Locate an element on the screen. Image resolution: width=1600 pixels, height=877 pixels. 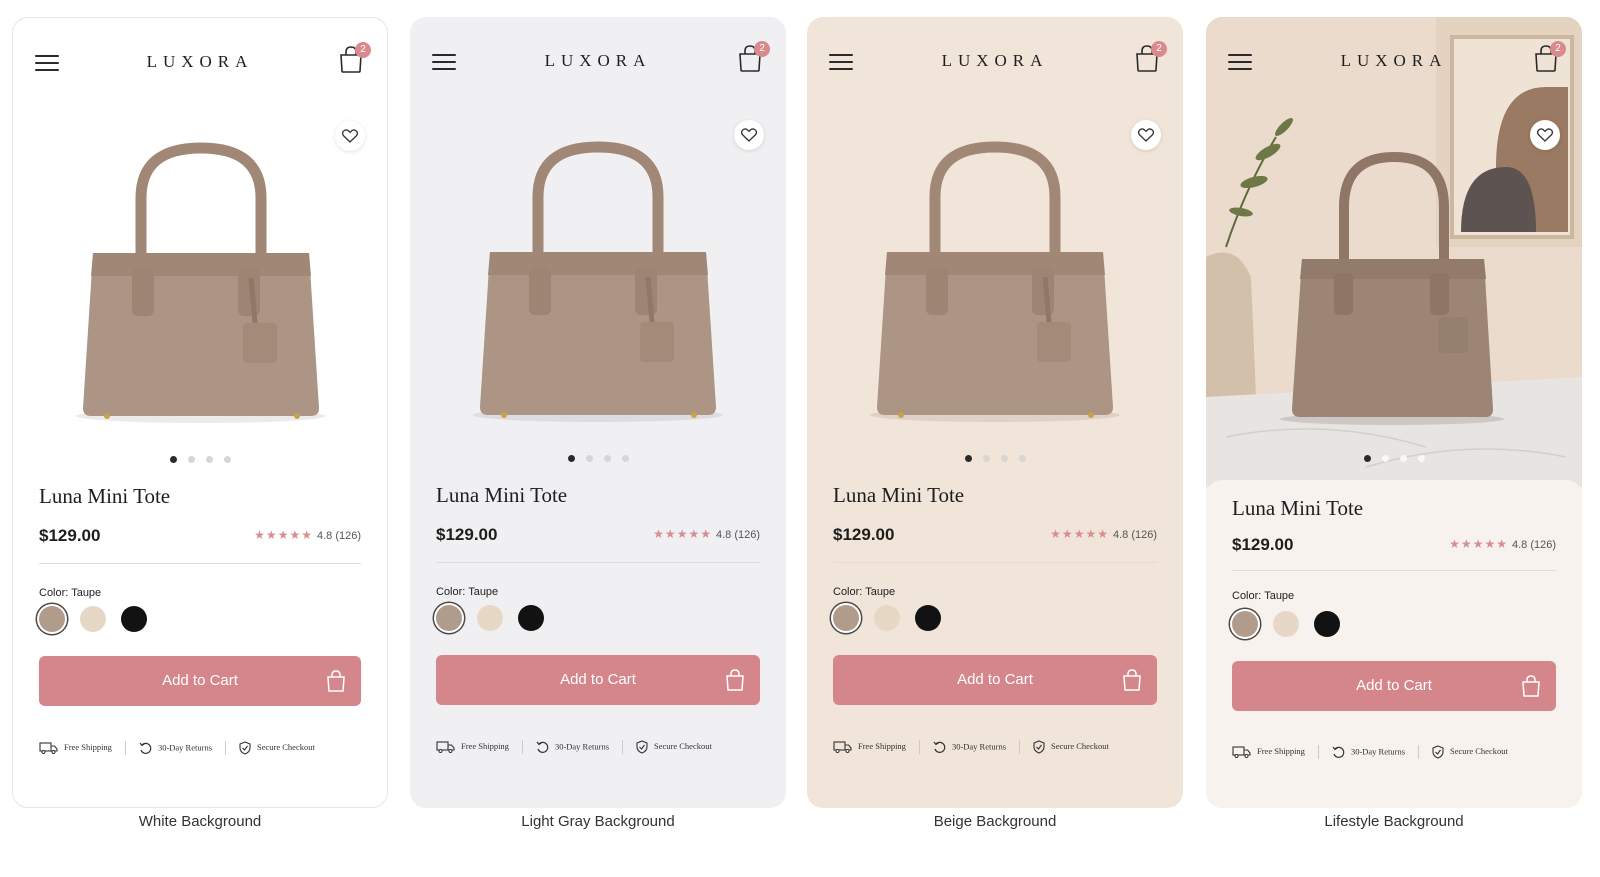
add-to-cart-label: Add to Cart is located at coordinates (1394, 685).